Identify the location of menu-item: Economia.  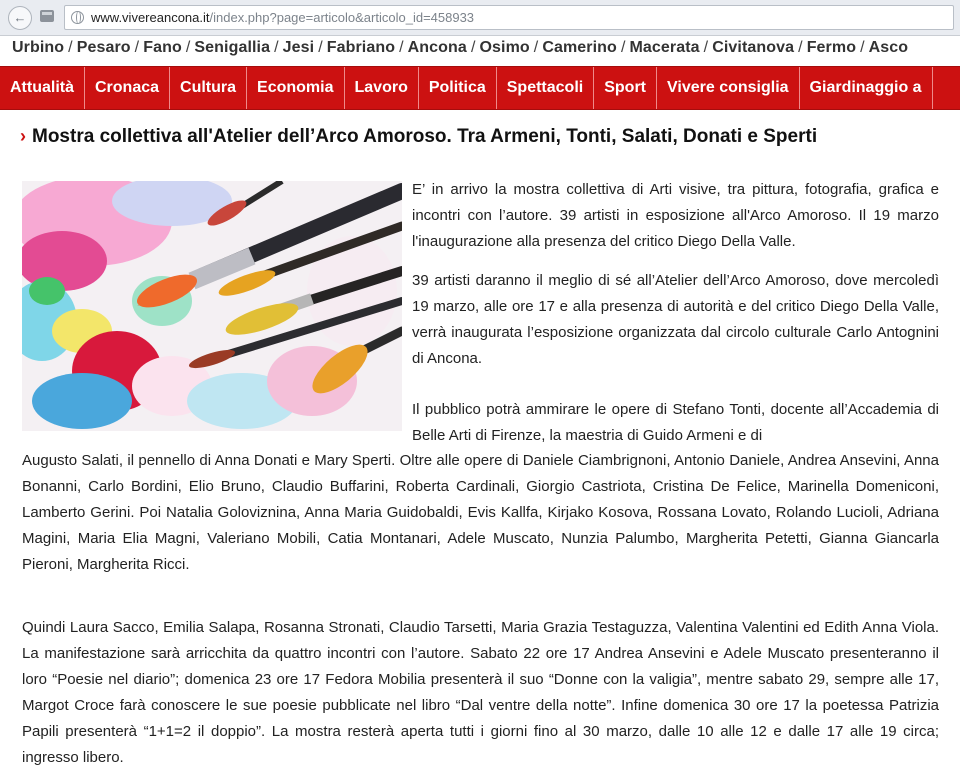
(296, 88).